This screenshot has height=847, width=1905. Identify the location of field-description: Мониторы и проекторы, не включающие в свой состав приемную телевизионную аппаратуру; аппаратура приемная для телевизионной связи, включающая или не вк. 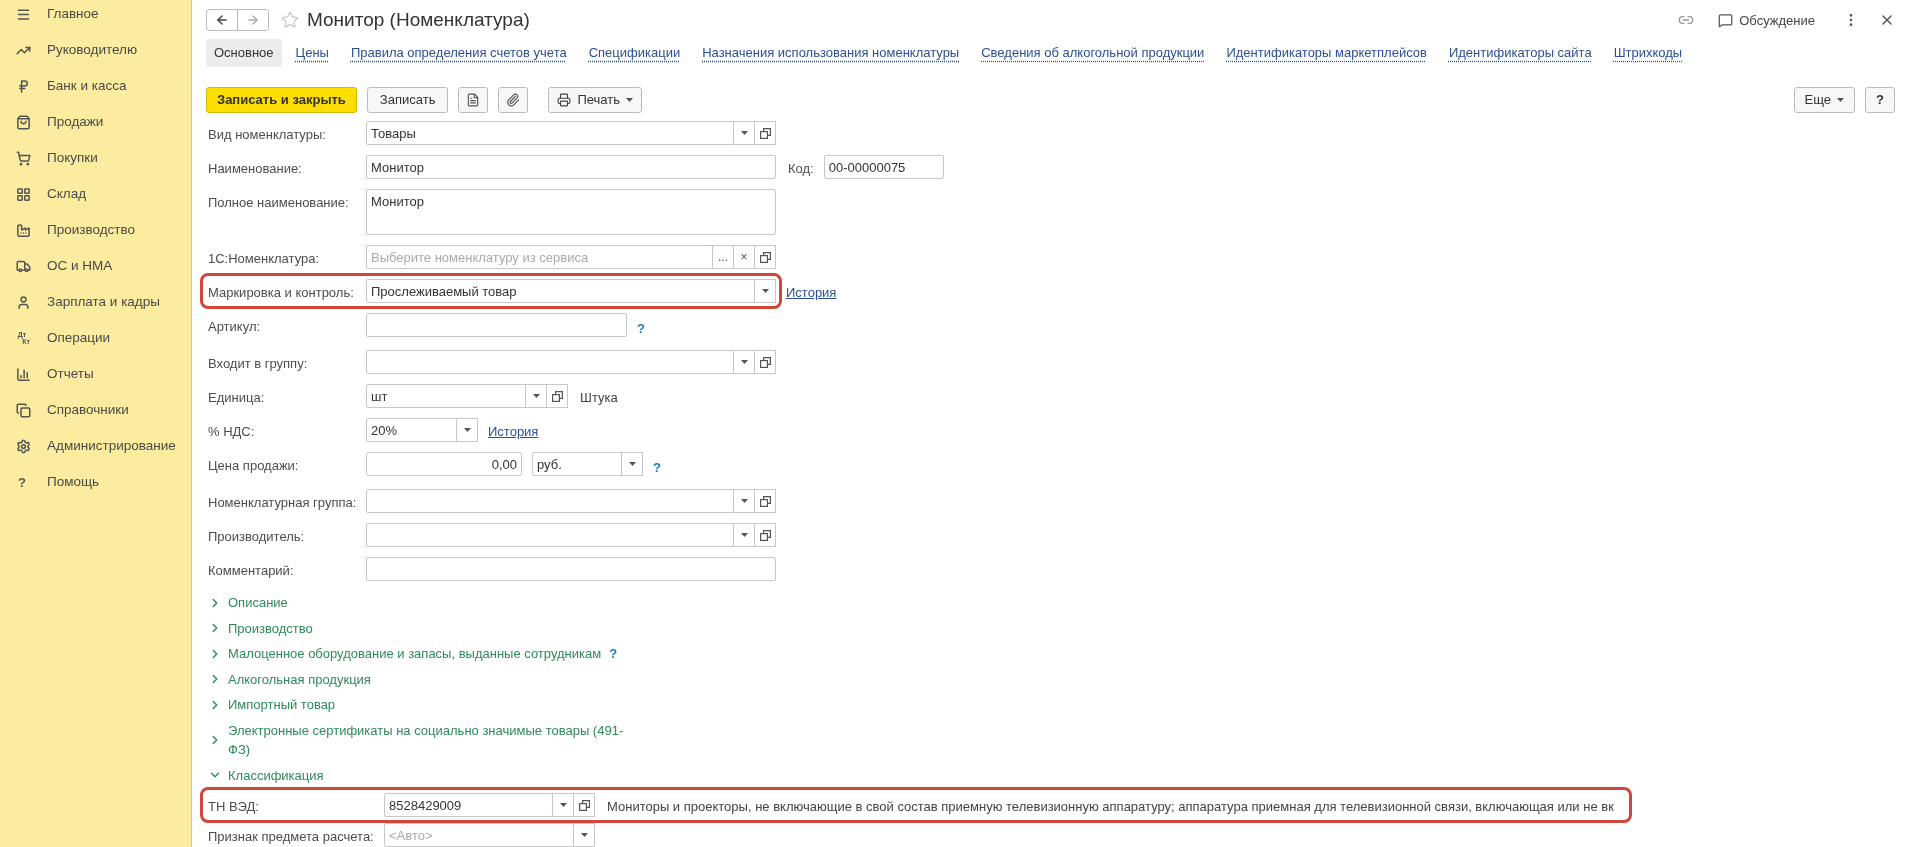
(1110, 807).